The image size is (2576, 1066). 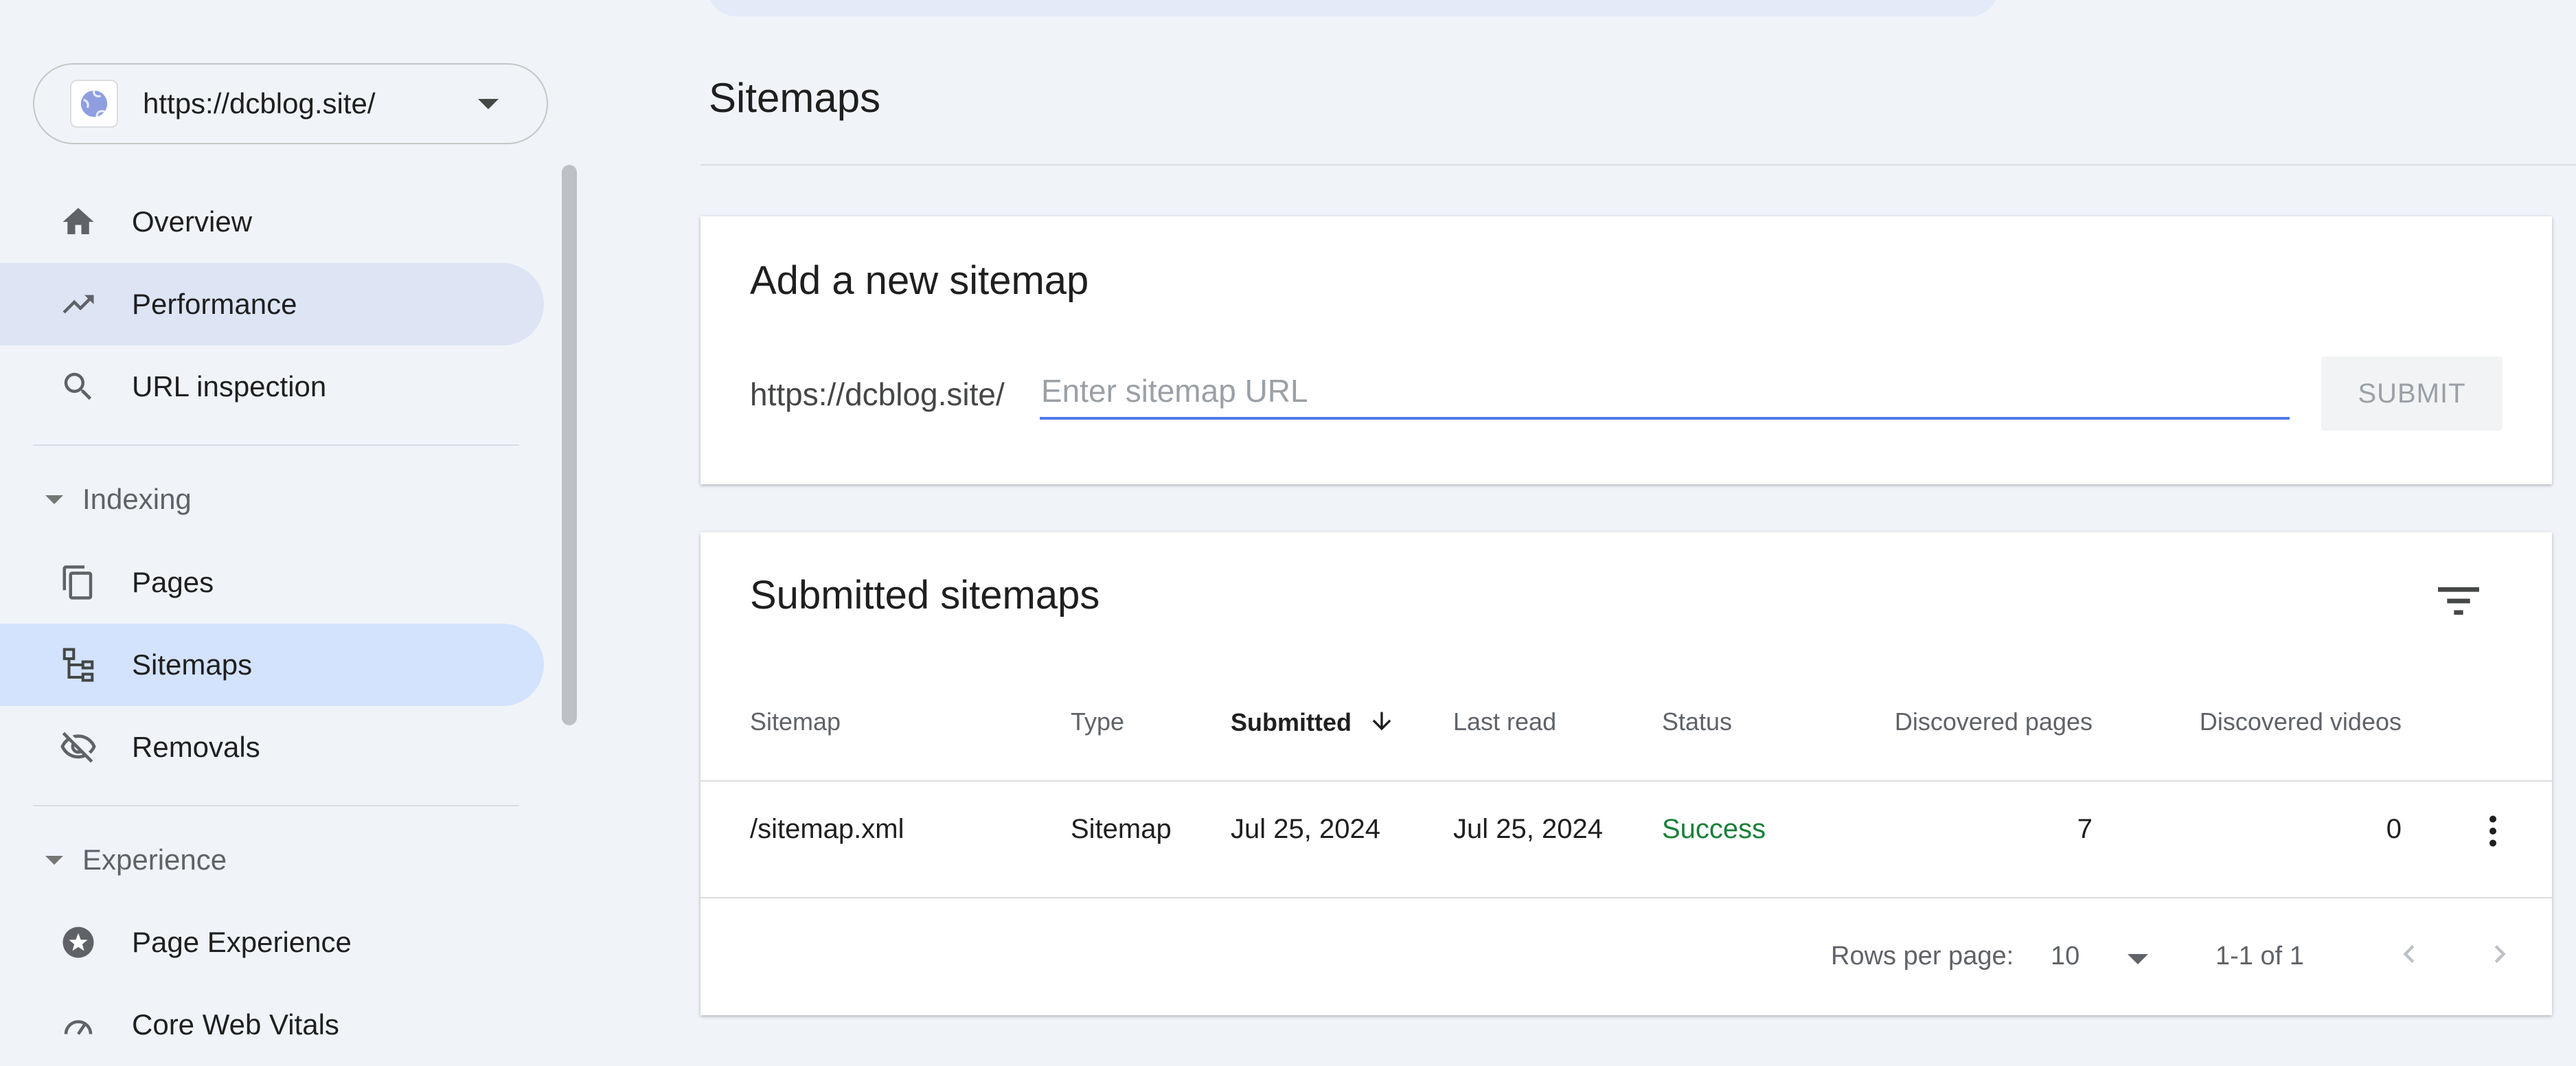 I want to click on column-header-submitted: Submitted, so click(x=1313, y=722).